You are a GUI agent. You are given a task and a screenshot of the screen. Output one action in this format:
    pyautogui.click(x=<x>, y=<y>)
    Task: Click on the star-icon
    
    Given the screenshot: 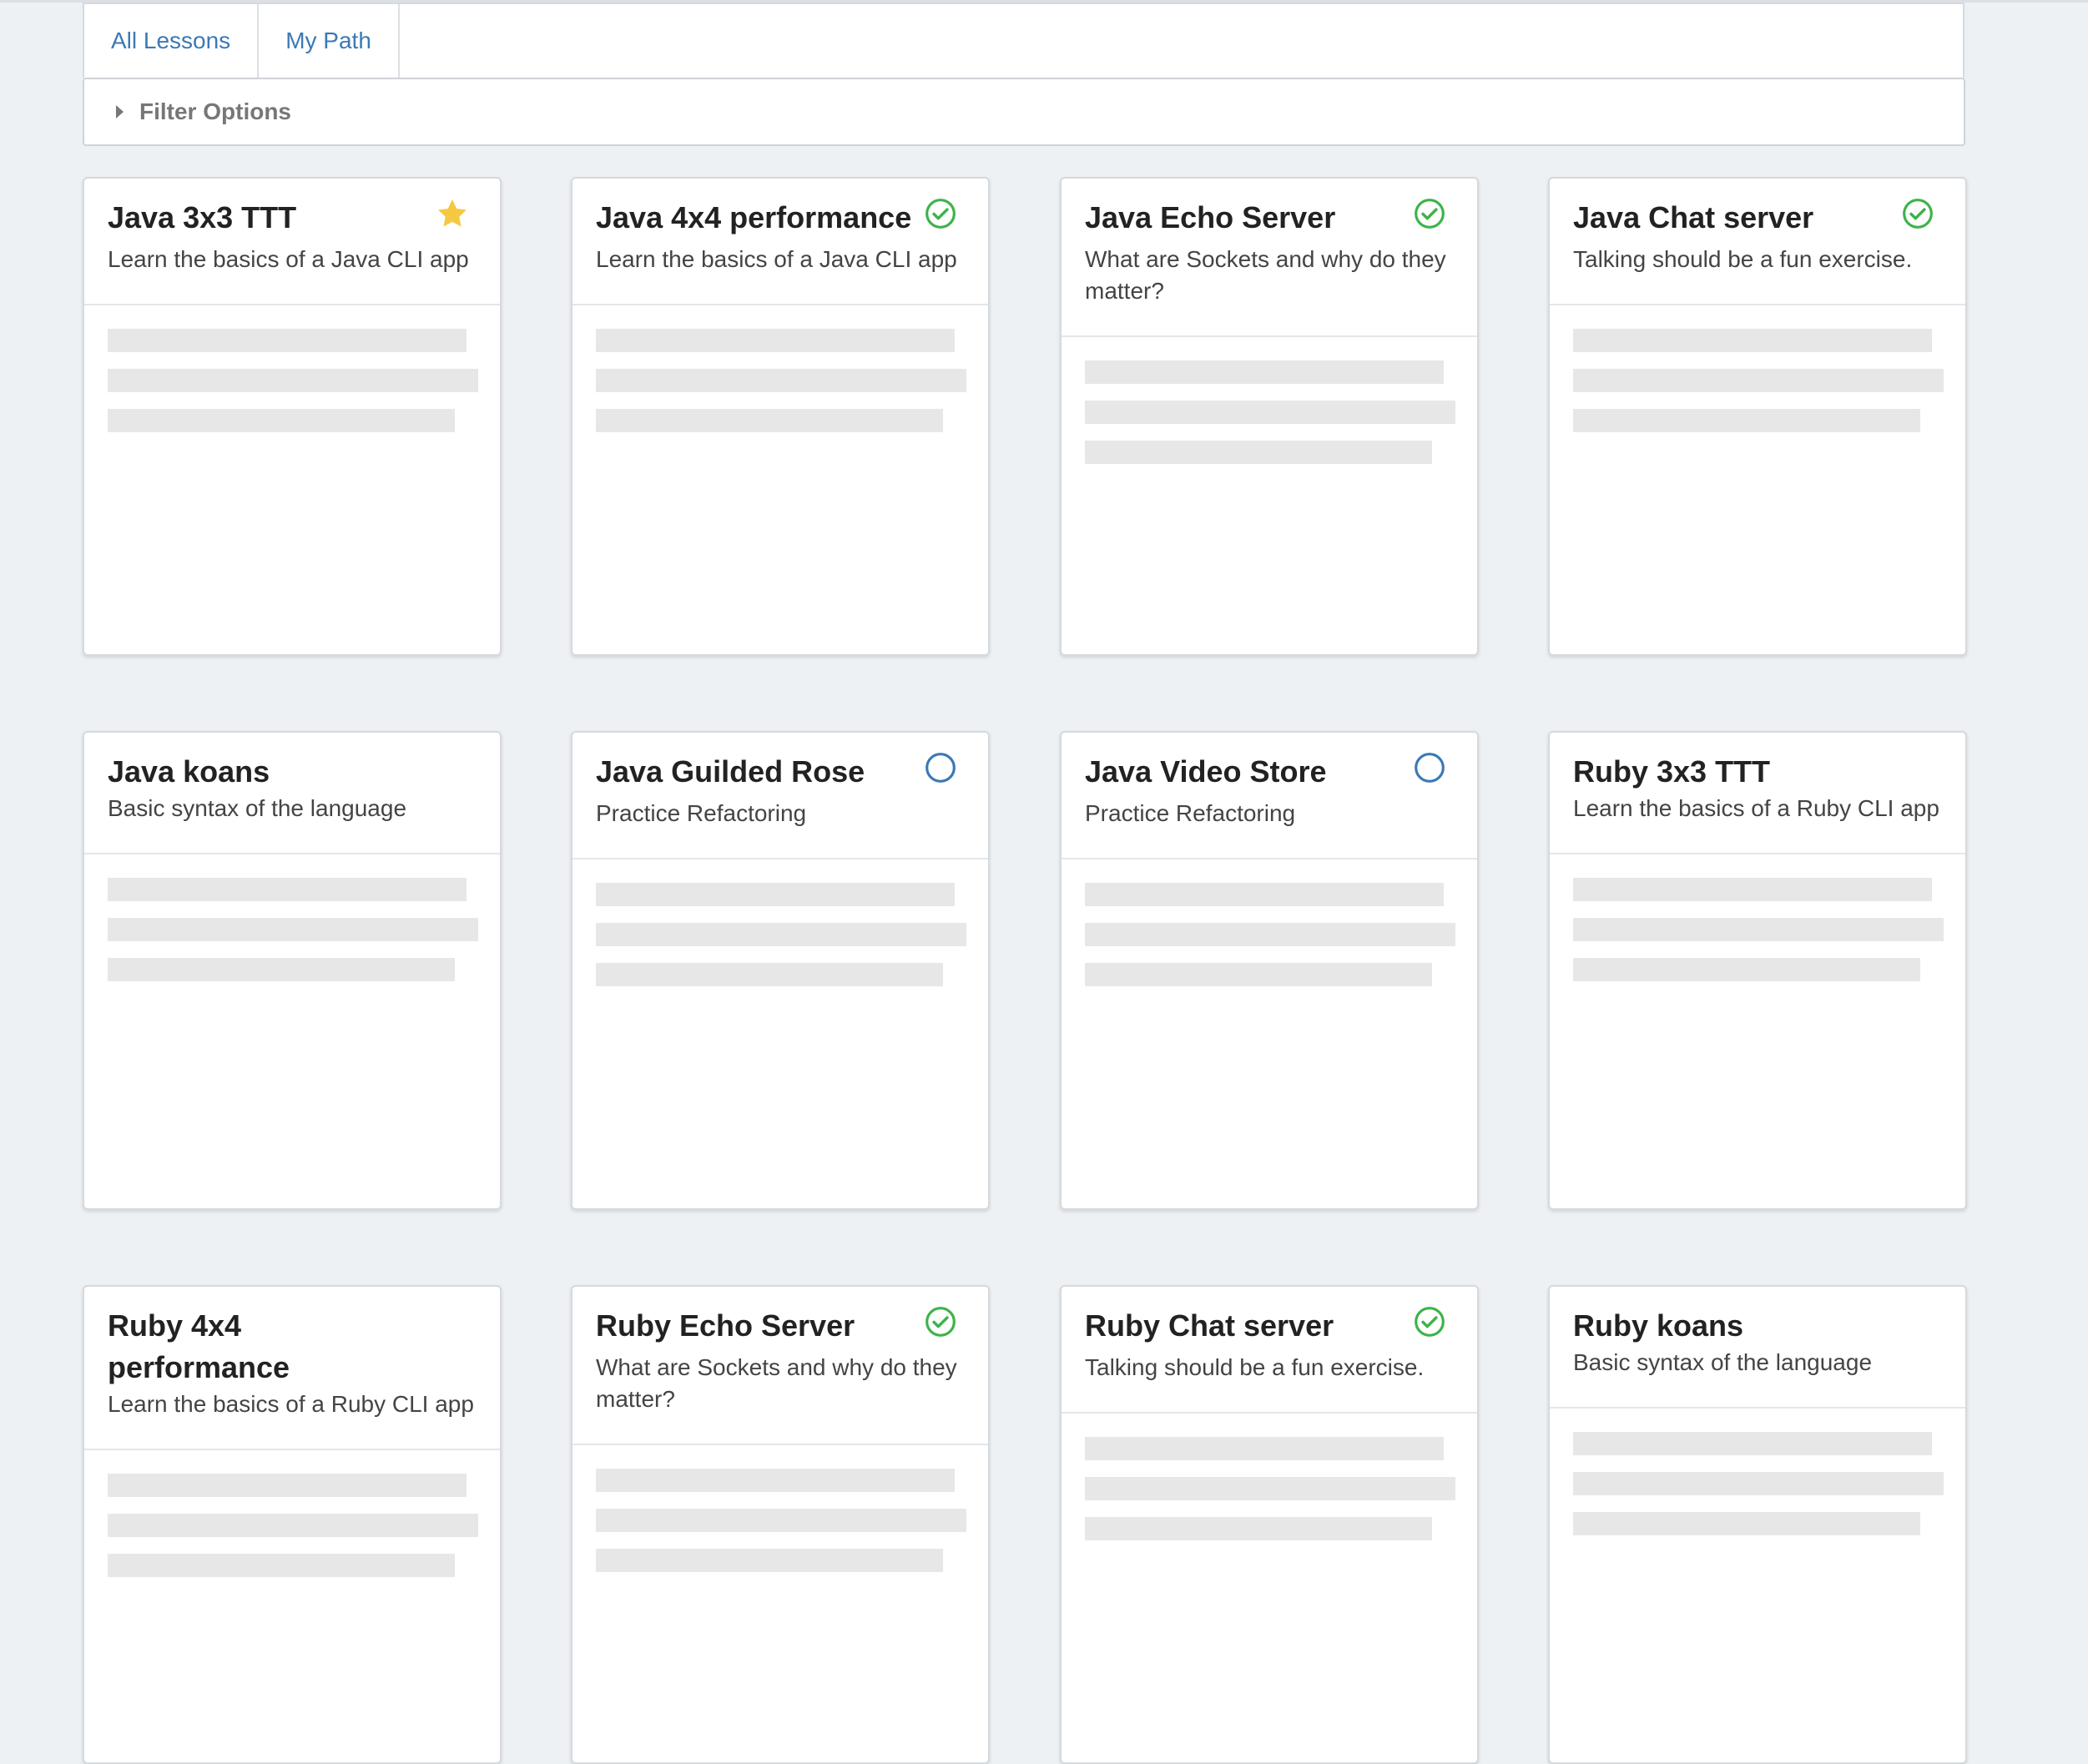 What is the action you would take?
    pyautogui.click(x=452, y=213)
    